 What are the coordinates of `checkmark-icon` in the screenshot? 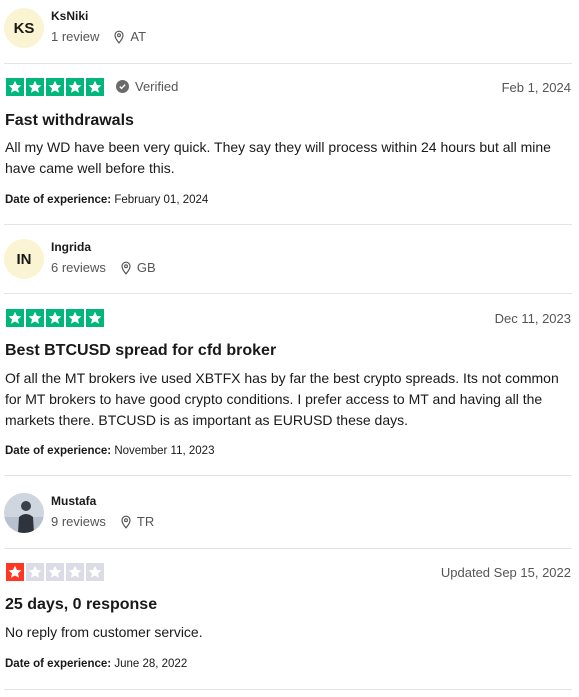 It's located at (122, 86).